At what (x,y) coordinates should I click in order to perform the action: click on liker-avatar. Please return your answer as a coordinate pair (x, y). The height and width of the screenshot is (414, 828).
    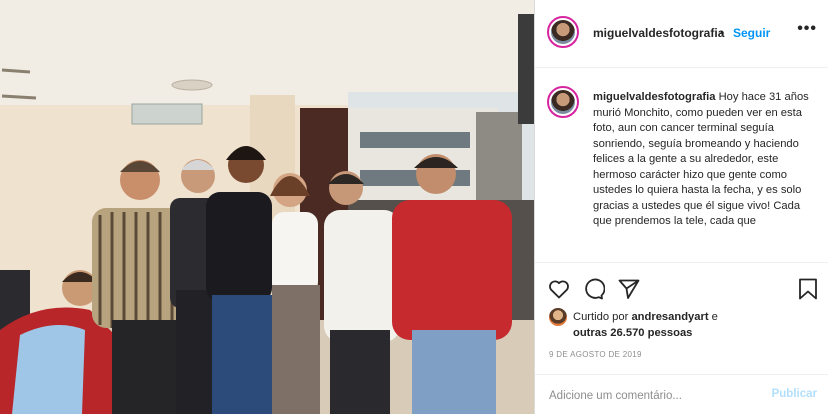
    Looking at the image, I should click on (558, 317).